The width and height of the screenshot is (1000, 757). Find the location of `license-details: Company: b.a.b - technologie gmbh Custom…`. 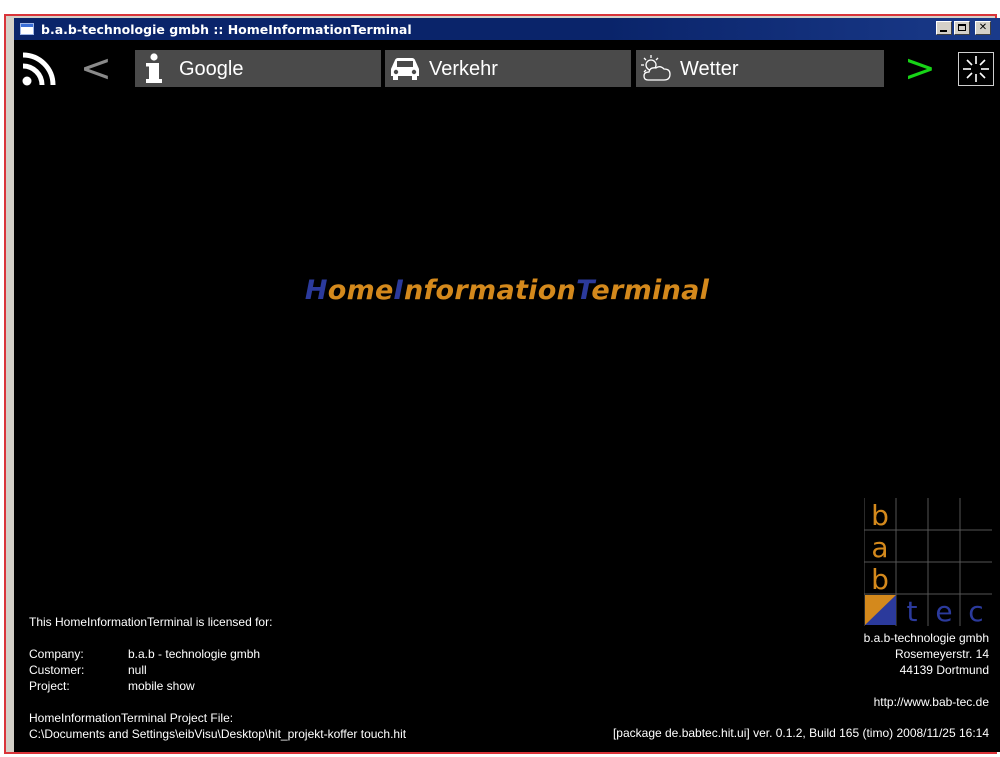

license-details: Company: b.a.b - technologie gmbh Custom… is located at coordinates (144, 670).